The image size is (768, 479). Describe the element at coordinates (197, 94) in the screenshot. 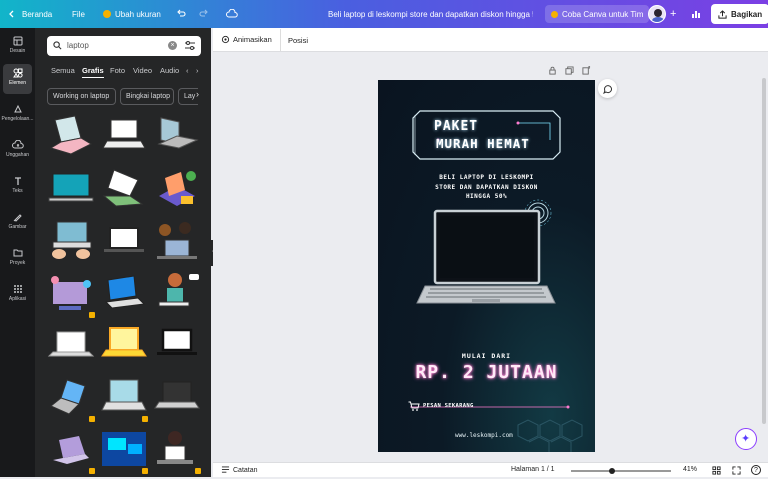

I see `chips-next-icon: ›` at that location.